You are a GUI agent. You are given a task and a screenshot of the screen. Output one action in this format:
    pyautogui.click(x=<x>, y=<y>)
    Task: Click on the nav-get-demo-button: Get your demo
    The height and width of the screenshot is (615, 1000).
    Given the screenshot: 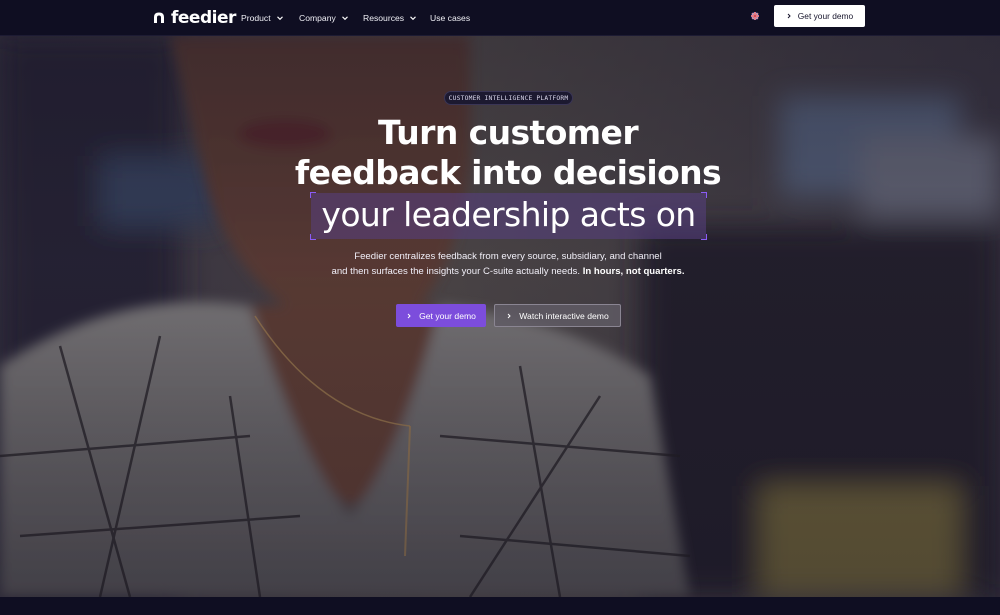 What is the action you would take?
    pyautogui.click(x=819, y=16)
    